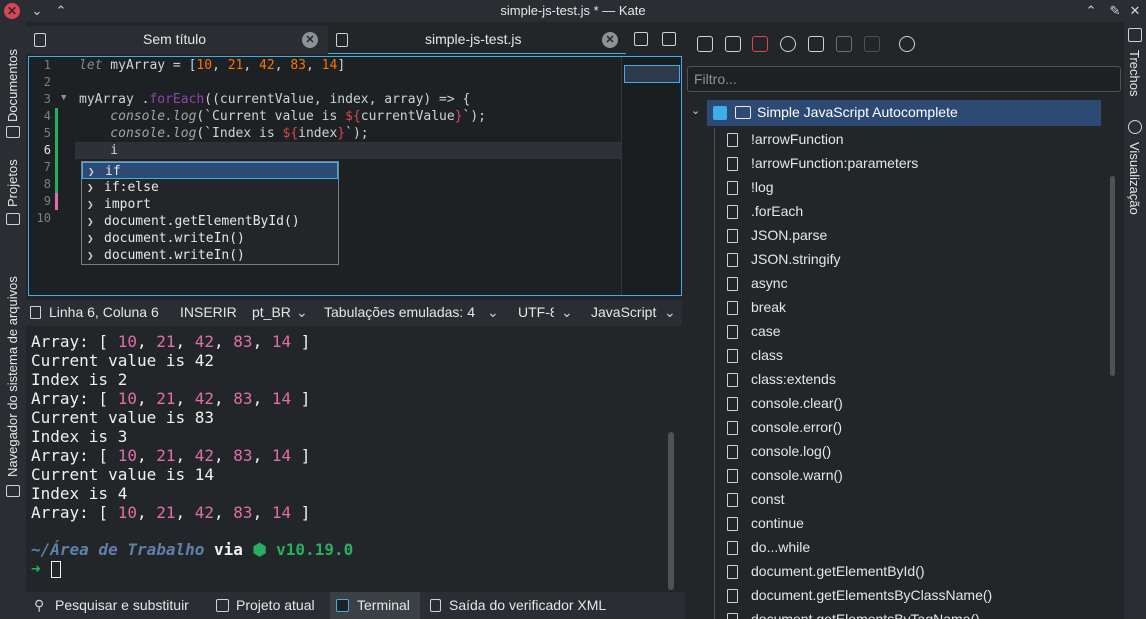  Describe the element at coordinates (816, 44) in the screenshot. I see `add-snippet-icon` at that location.